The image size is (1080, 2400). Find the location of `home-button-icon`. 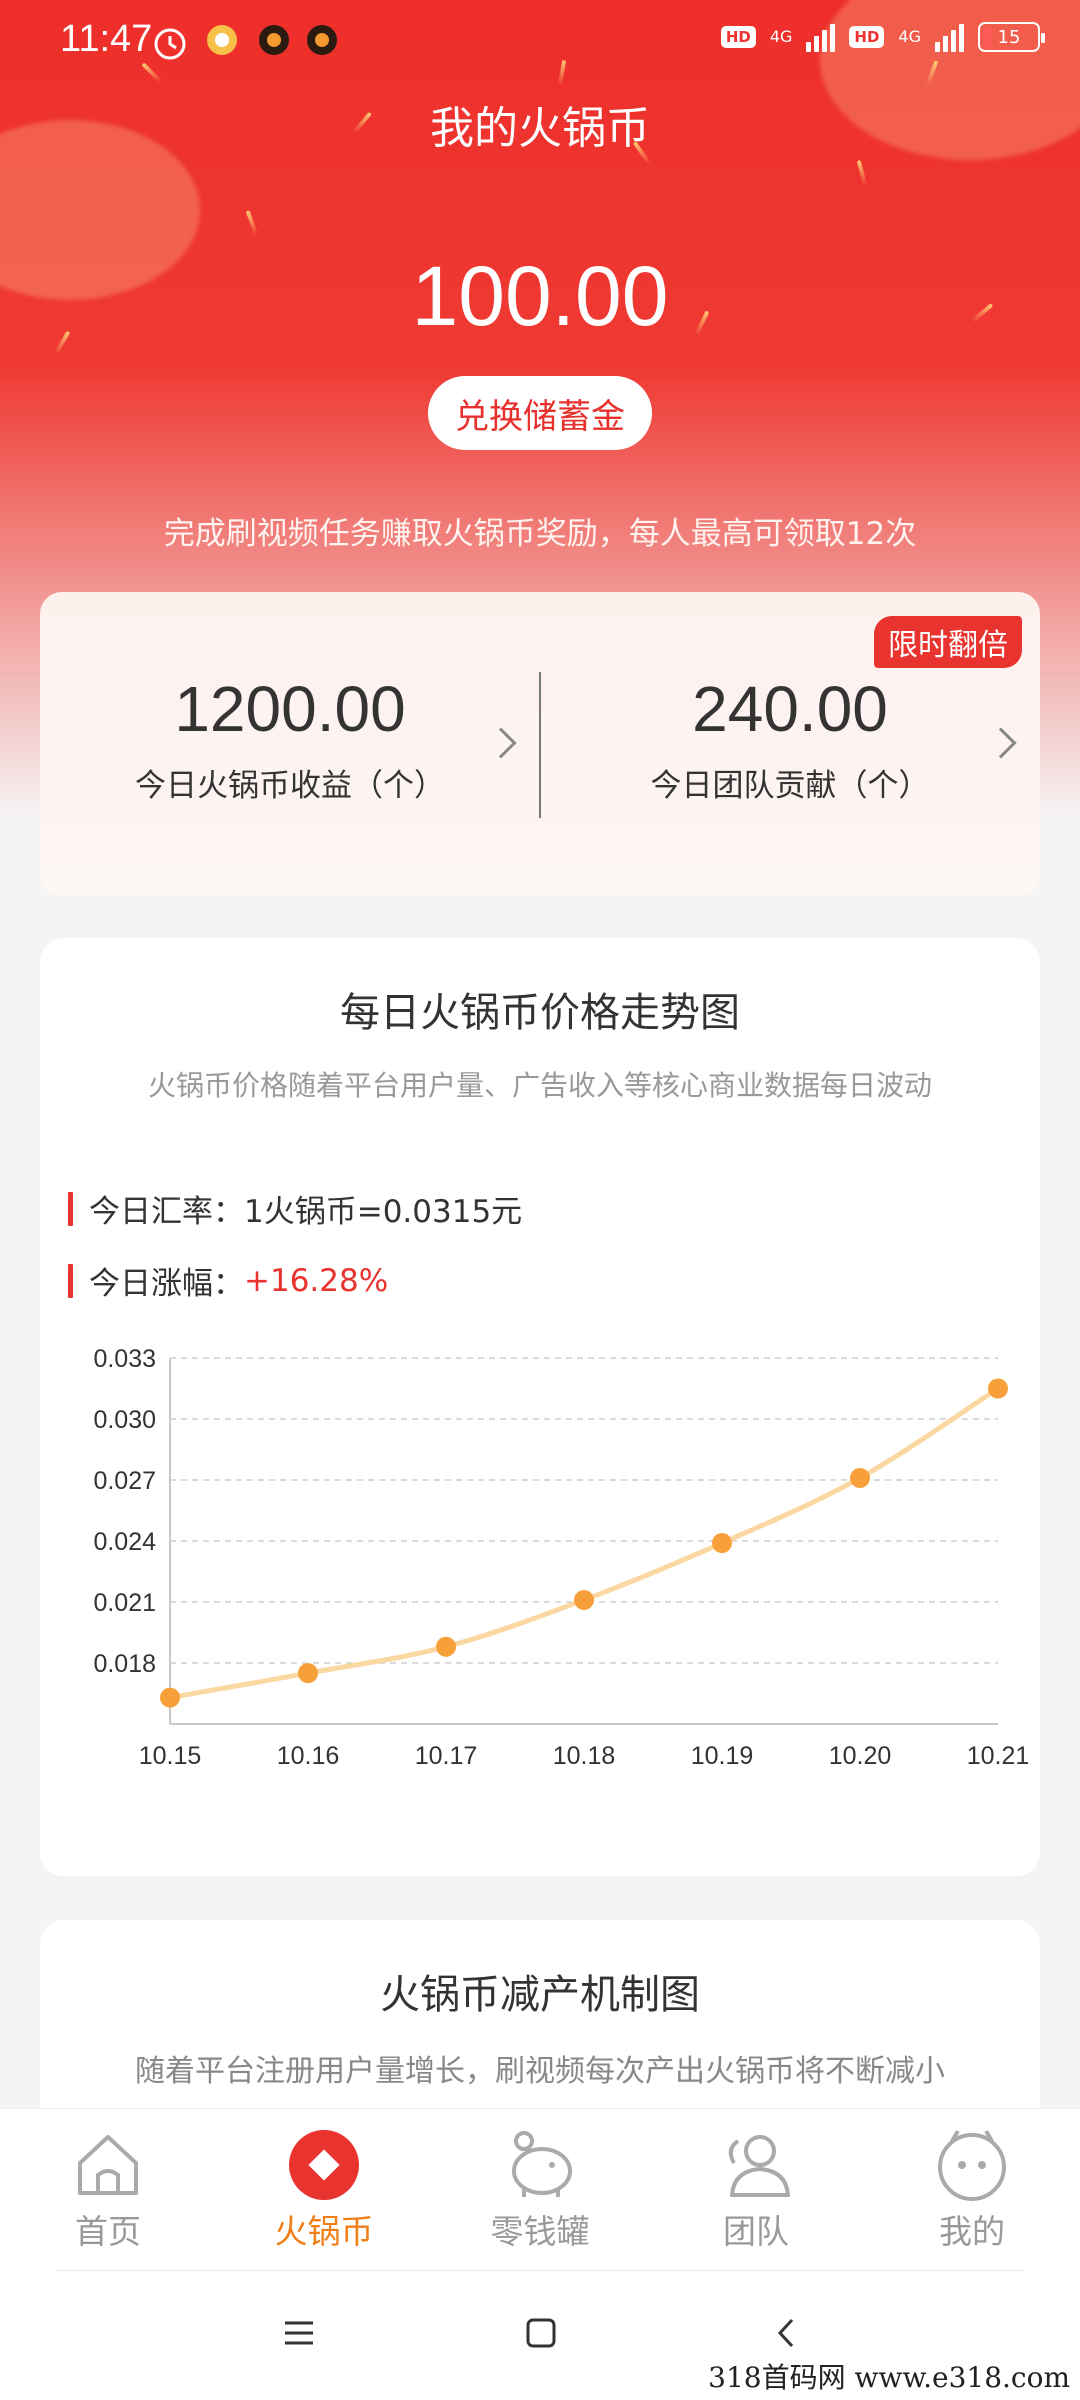

home-button-icon is located at coordinates (541, 2333).